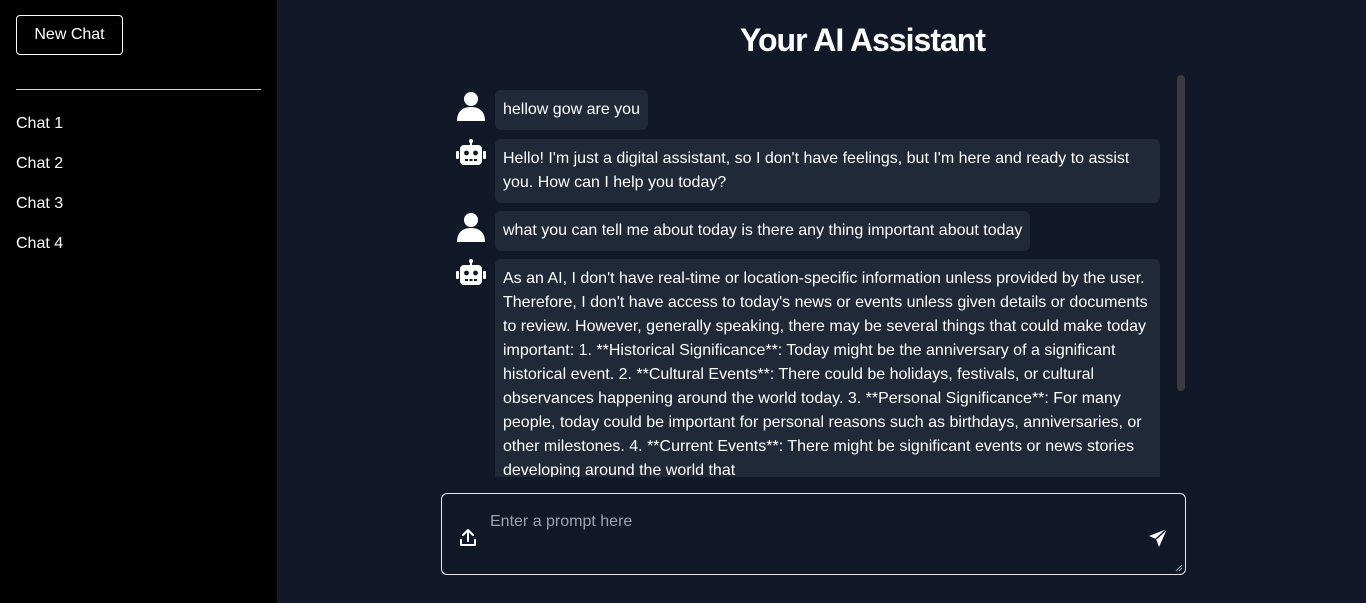 This screenshot has height=603, width=1366. What do you see at coordinates (69, 35) in the screenshot?
I see `new-chat-button: New Chat` at bounding box center [69, 35].